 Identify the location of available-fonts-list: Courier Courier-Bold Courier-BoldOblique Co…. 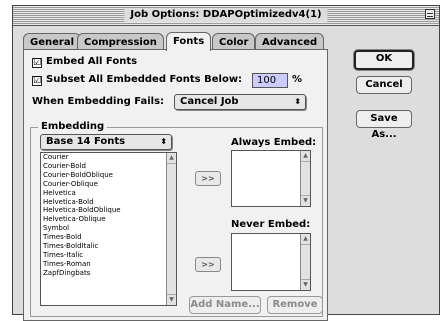
(108, 229).